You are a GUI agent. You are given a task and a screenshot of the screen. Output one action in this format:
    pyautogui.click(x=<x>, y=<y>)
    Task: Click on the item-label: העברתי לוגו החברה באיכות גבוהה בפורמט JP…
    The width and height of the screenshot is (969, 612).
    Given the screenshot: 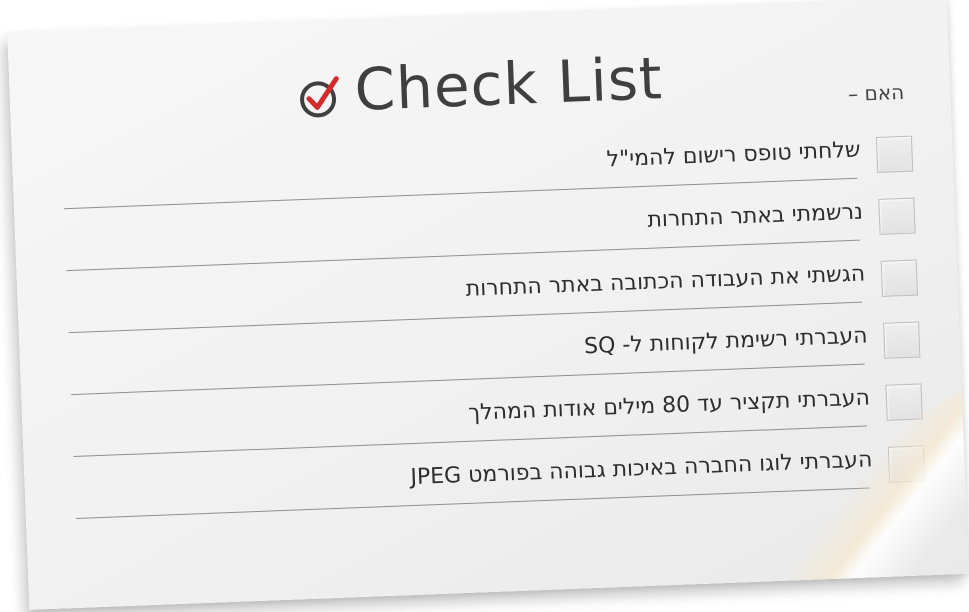 What is the action you would take?
    pyautogui.click(x=641, y=469)
    